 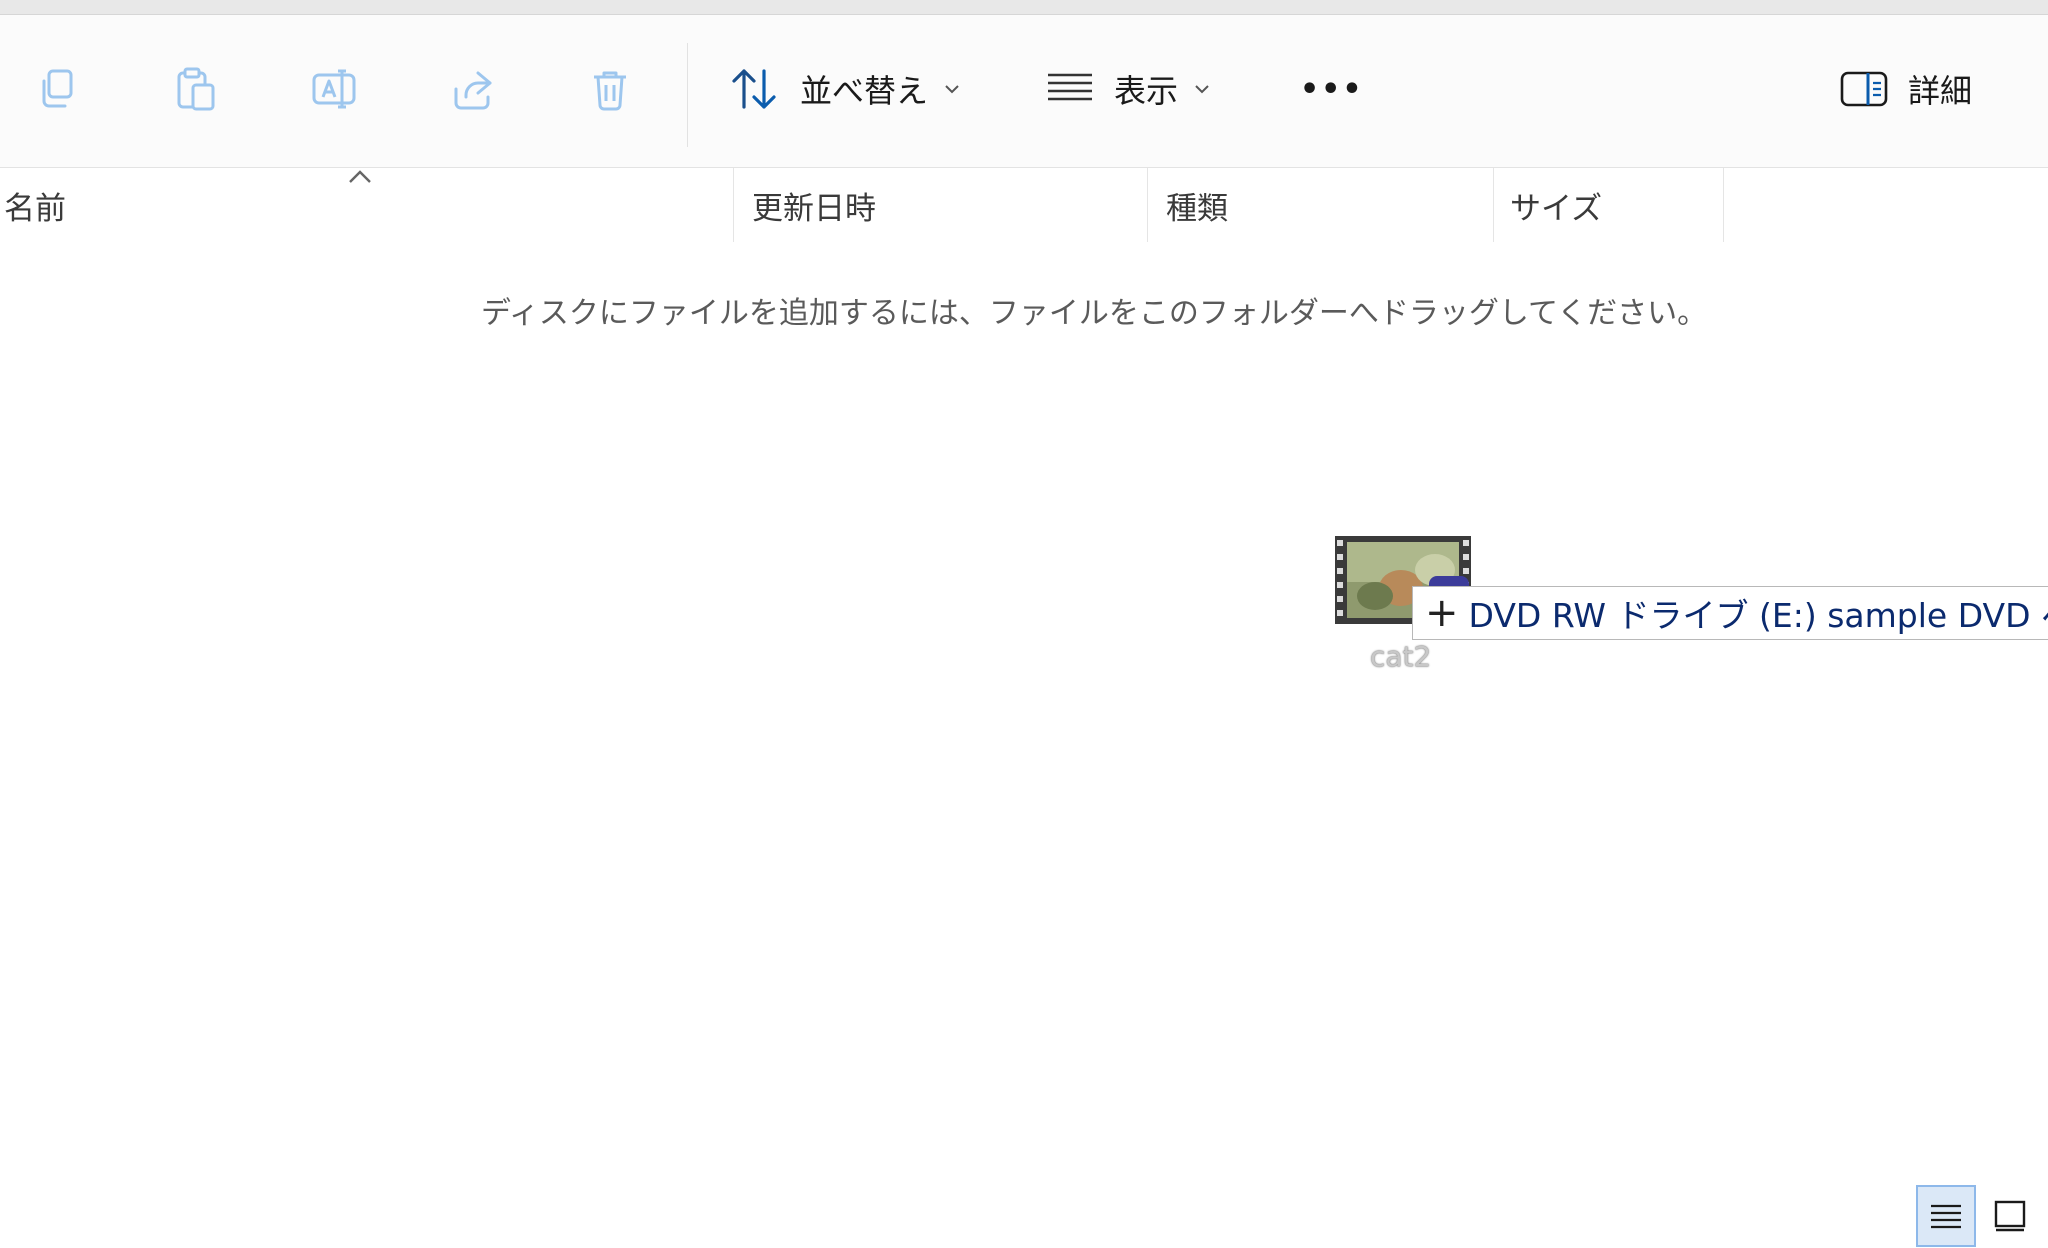 I want to click on more-options-button: •••, so click(x=1332, y=89).